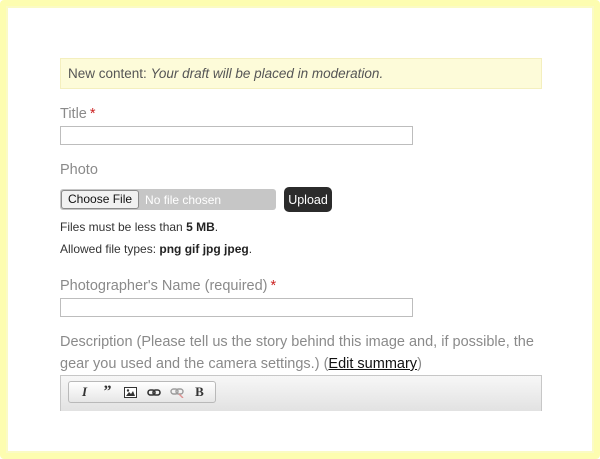 The height and width of the screenshot is (459, 600). I want to click on photographer-input, so click(236, 307).